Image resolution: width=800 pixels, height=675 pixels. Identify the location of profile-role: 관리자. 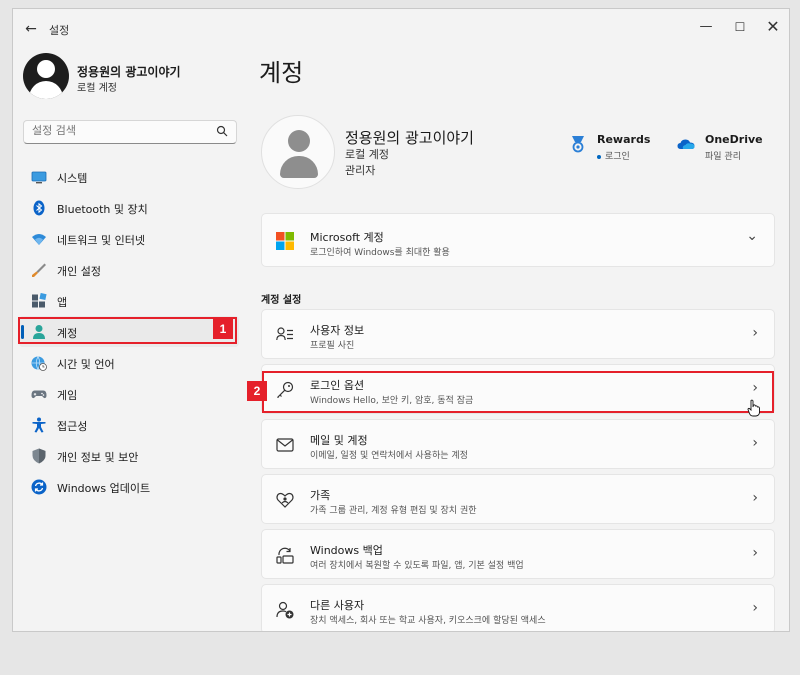
(360, 170).